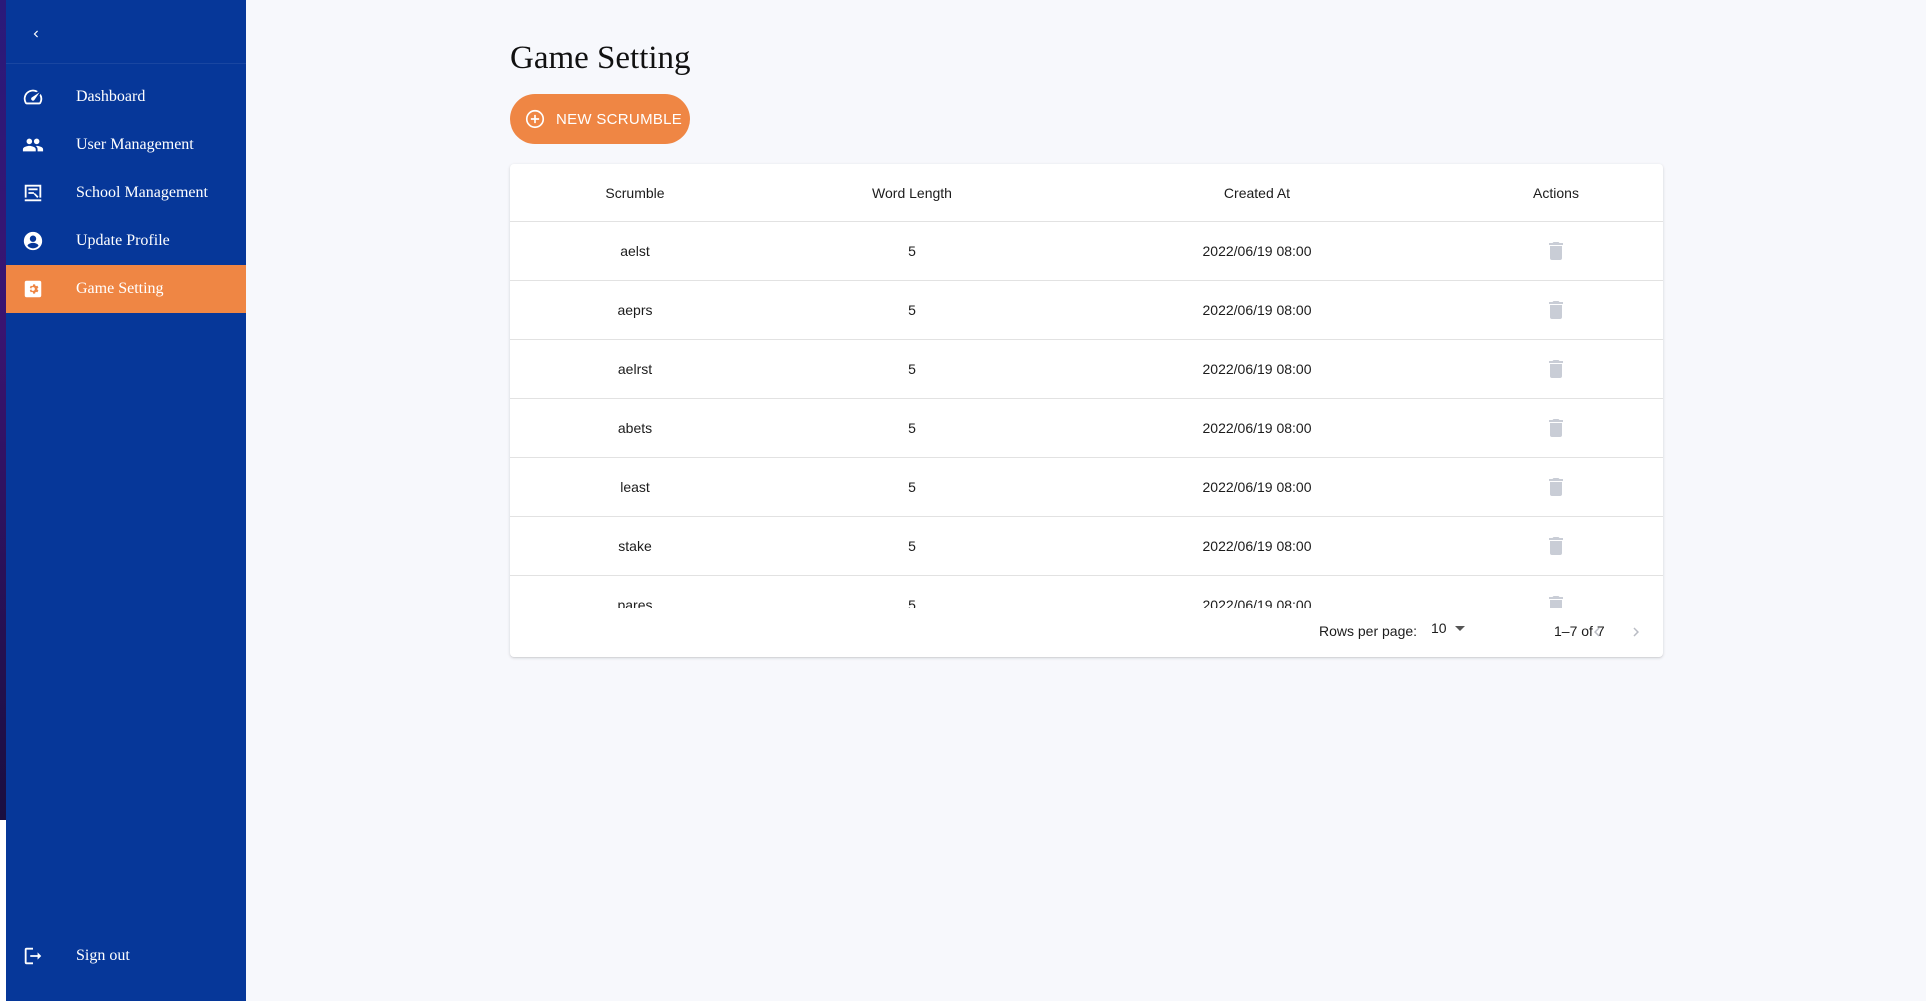 The height and width of the screenshot is (1001, 1926). What do you see at coordinates (1086, 193) in the screenshot?
I see `table-header-row: Scrumble Word Length Created At Actions` at bounding box center [1086, 193].